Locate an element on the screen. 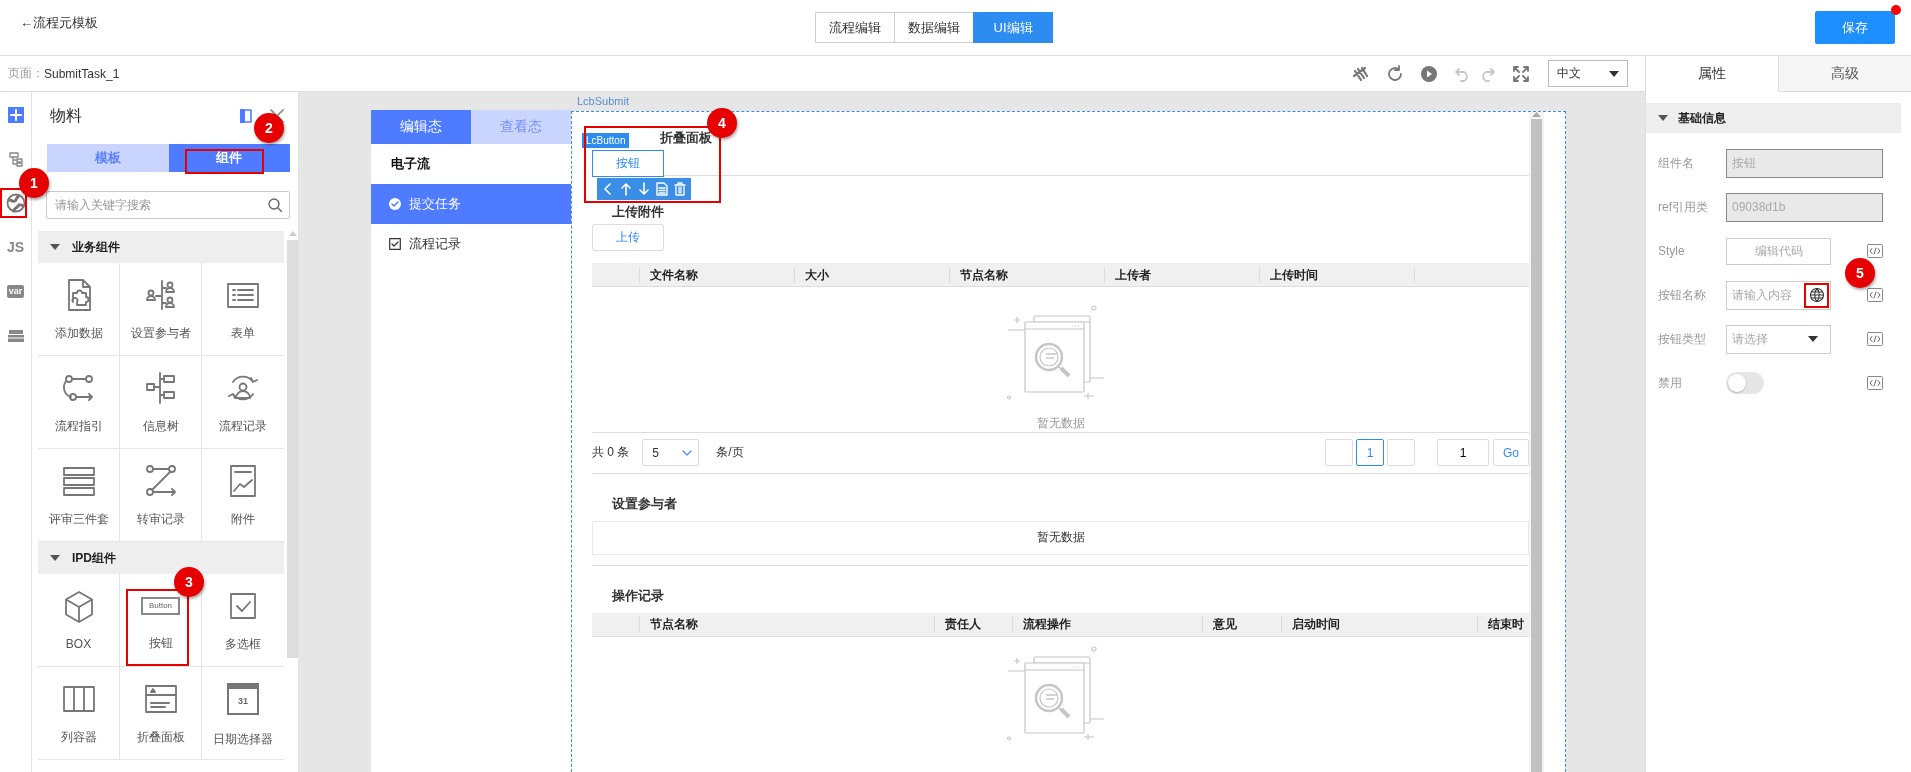 Image resolution: width=1911 pixels, height=772 pixels. button-icon: Button is located at coordinates (160, 605).